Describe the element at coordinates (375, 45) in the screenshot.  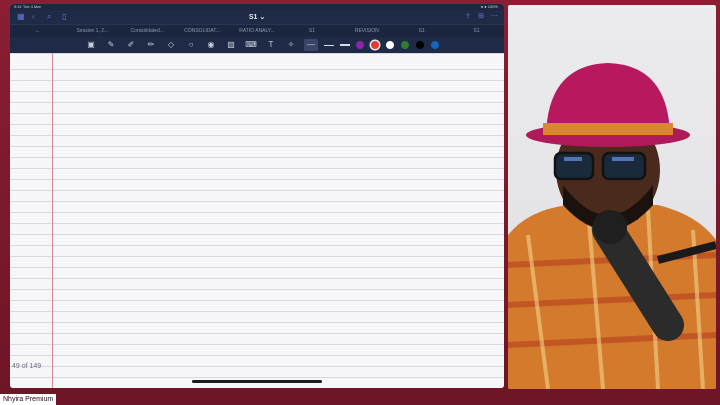
I see `color-swatch-red` at that location.